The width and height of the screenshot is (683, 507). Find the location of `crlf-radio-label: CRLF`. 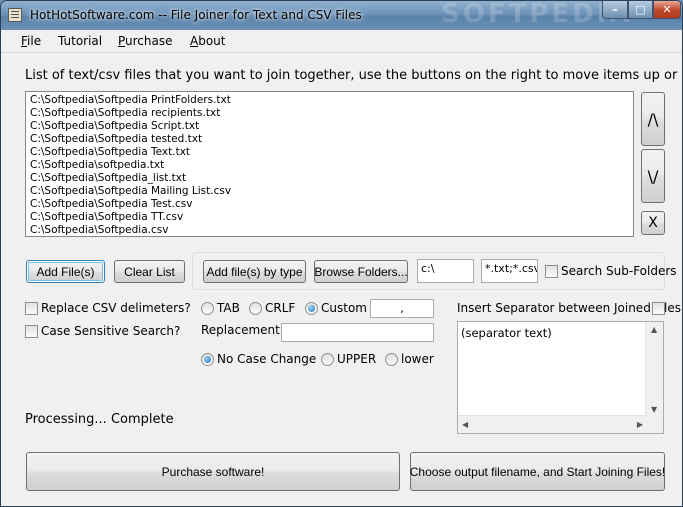

crlf-radio-label: CRLF is located at coordinates (280, 308).